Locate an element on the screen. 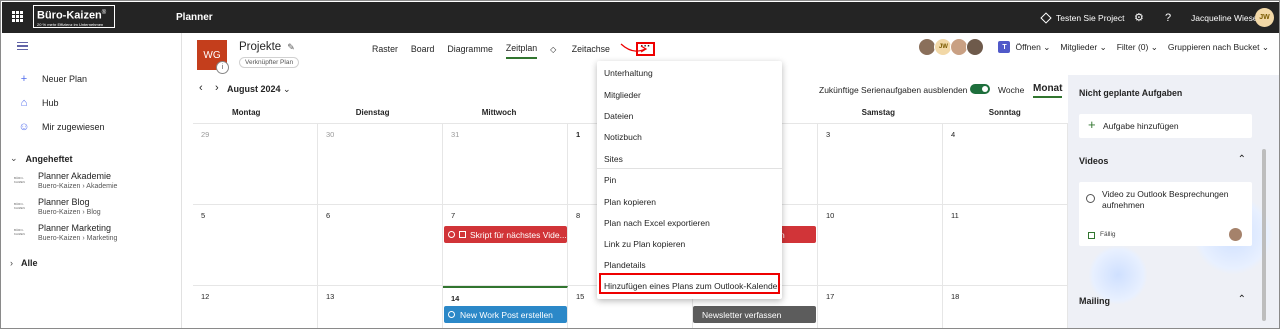  panel-scrollbar is located at coordinates (1264, 235).